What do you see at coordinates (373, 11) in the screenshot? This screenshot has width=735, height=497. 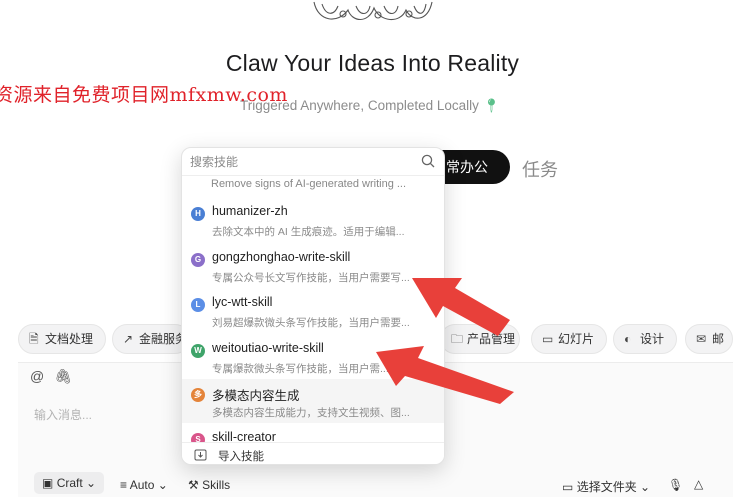 I see `mascot-illustration` at bounding box center [373, 11].